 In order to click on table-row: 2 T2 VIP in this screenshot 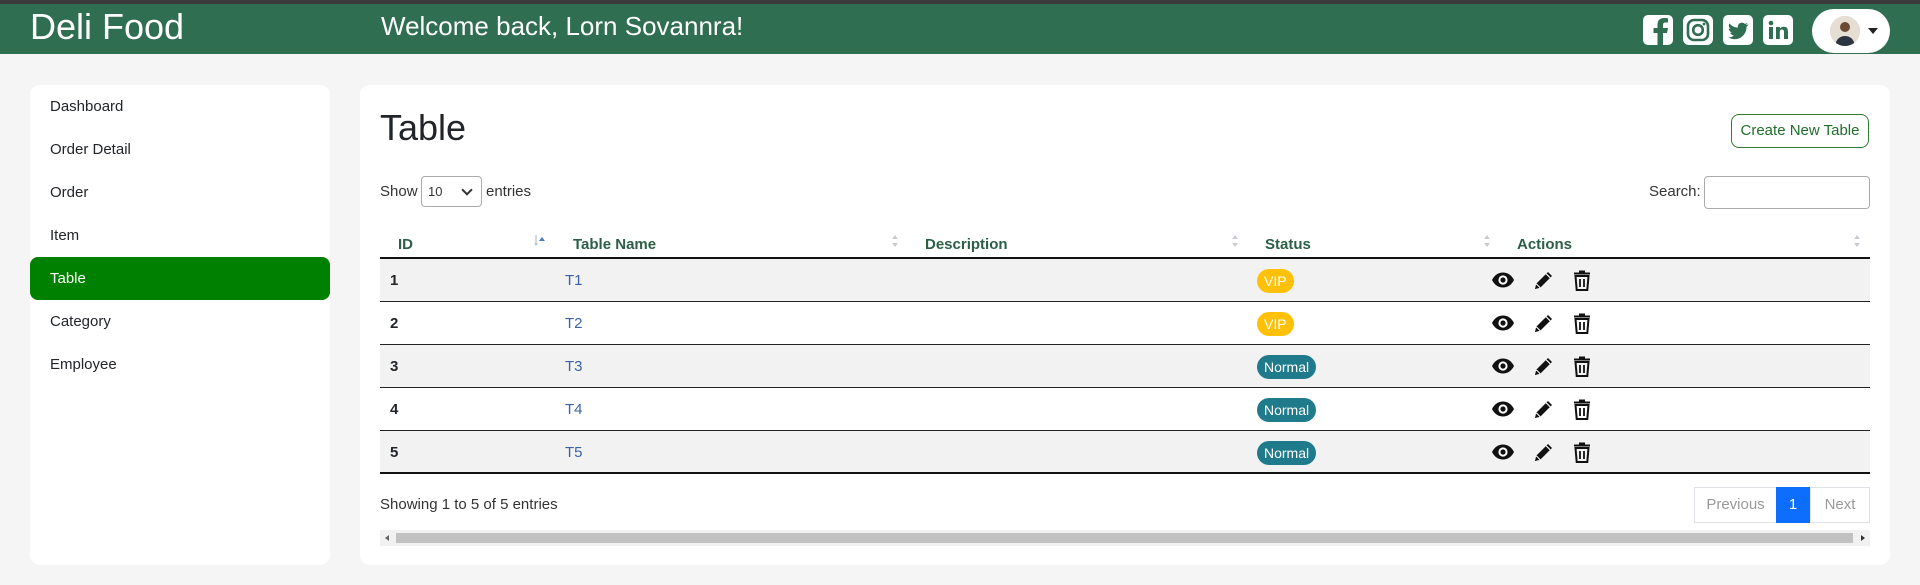, I will do `click(1125, 323)`.